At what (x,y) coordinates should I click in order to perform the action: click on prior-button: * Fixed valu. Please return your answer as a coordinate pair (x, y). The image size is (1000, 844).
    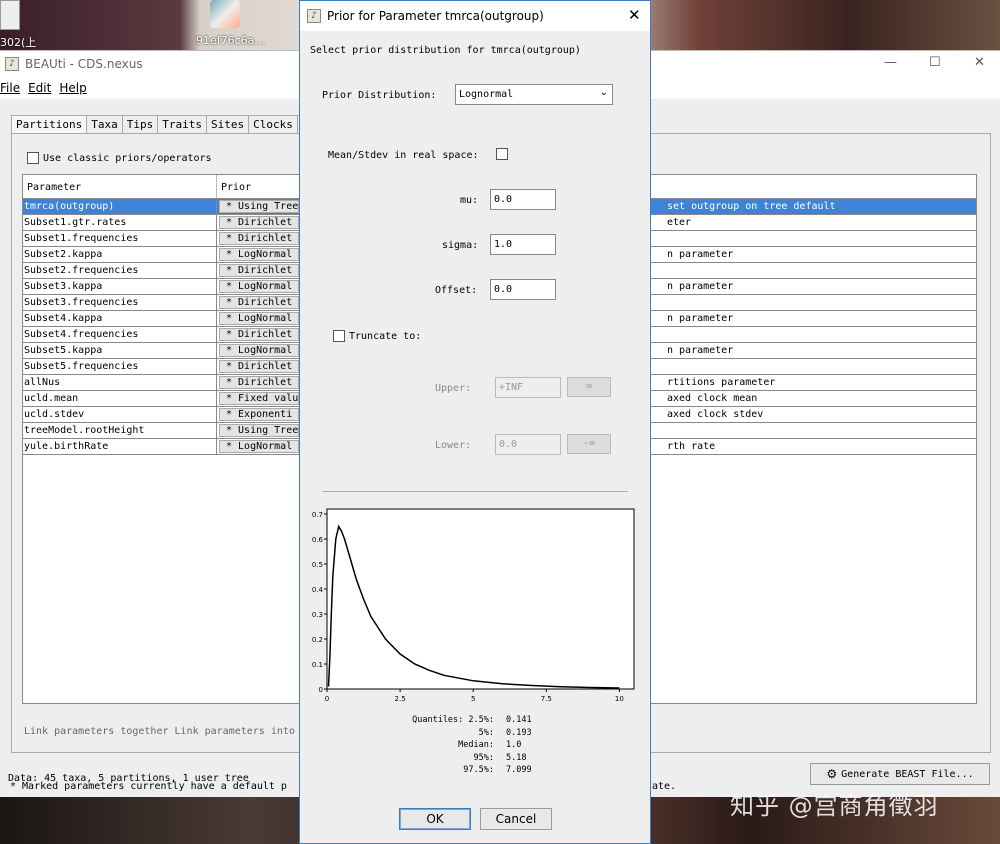
    Looking at the image, I should click on (259, 398).